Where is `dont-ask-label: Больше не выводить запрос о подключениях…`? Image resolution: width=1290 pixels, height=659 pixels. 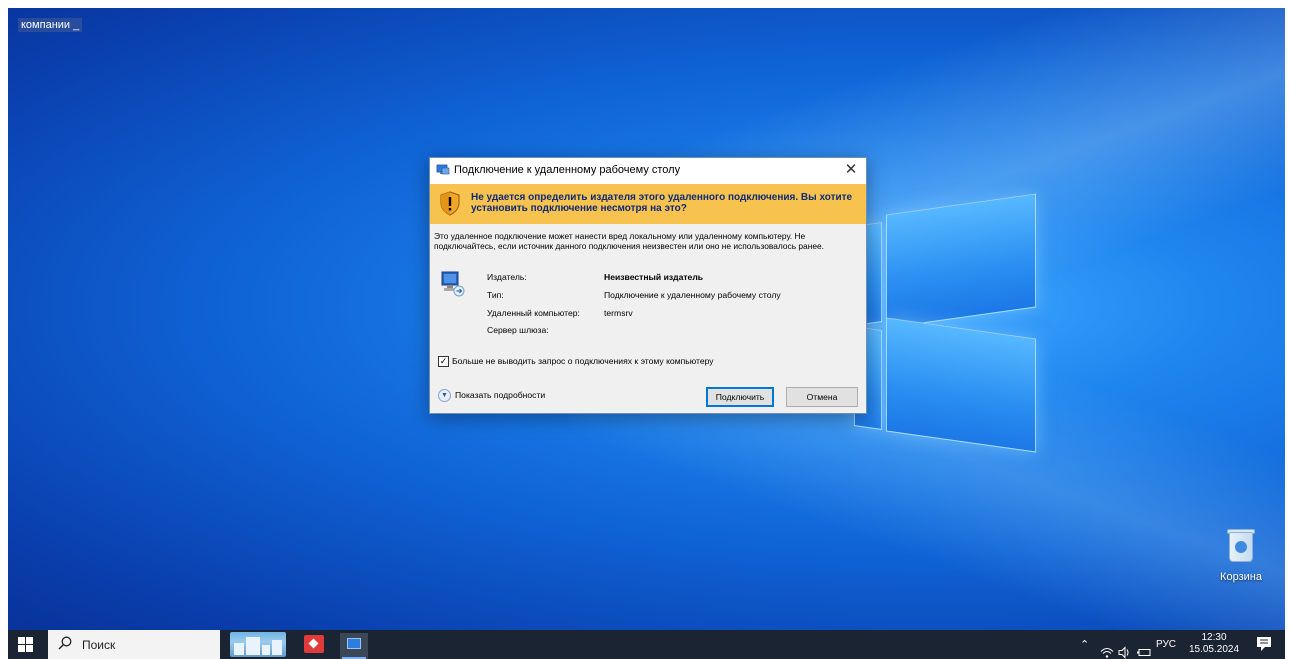
dont-ask-label: Больше не выводить запрос о подключениях… is located at coordinates (583, 361).